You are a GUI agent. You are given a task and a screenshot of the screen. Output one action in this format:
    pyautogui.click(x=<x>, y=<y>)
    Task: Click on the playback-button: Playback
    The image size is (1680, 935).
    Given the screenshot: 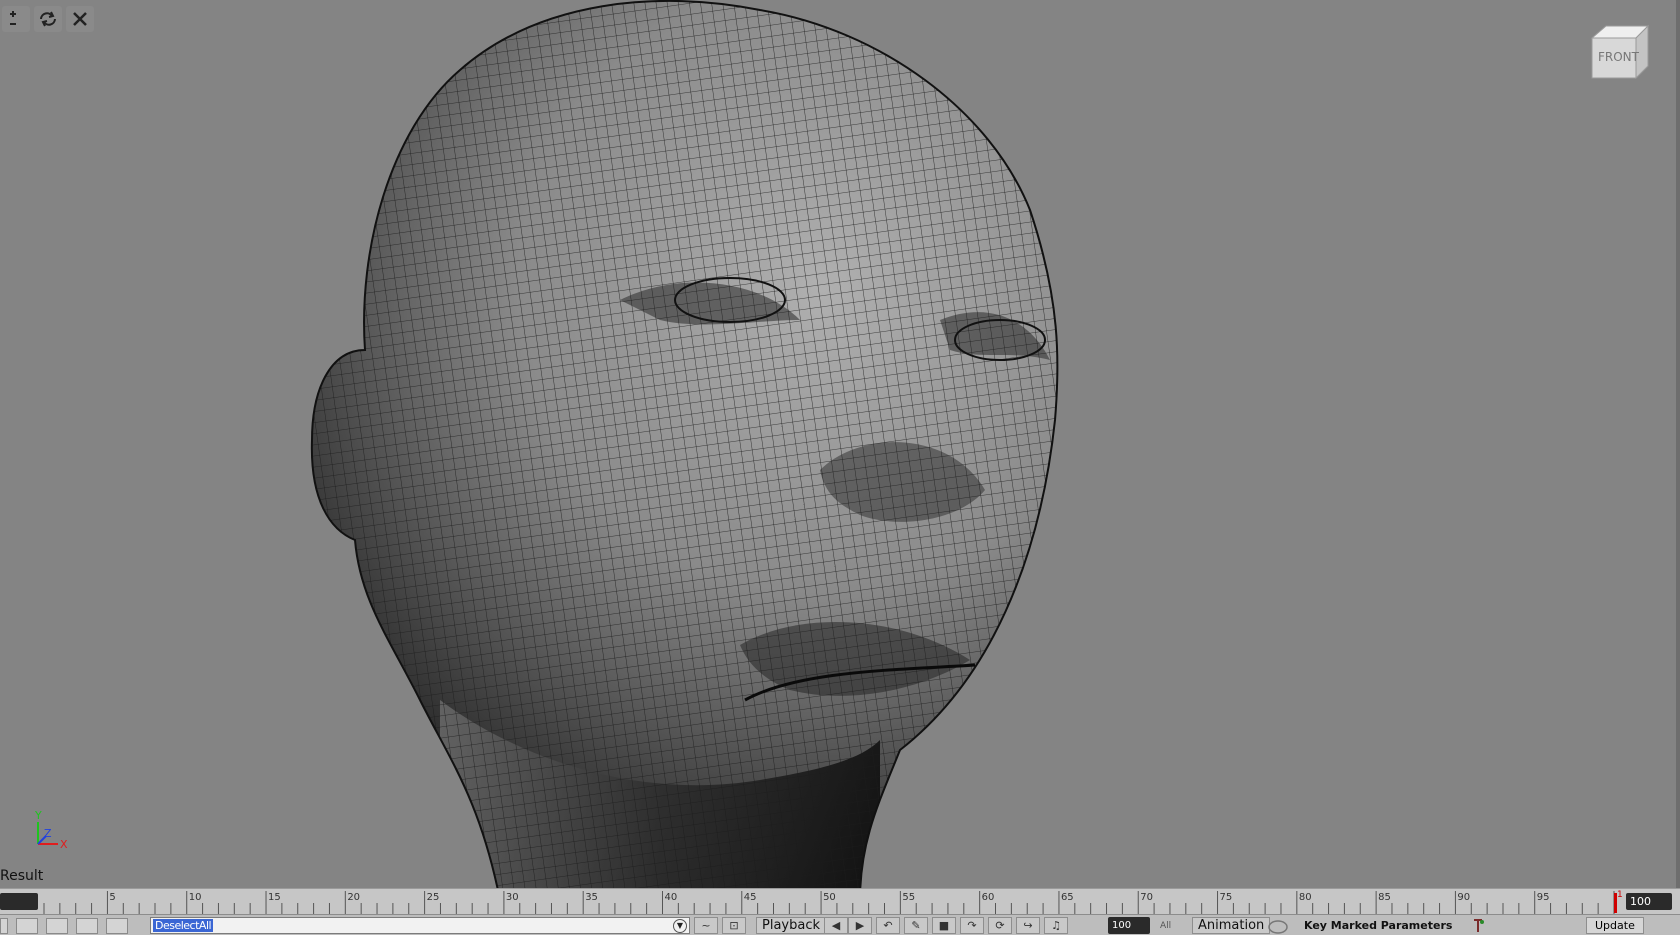 What is the action you would take?
    pyautogui.click(x=791, y=925)
    